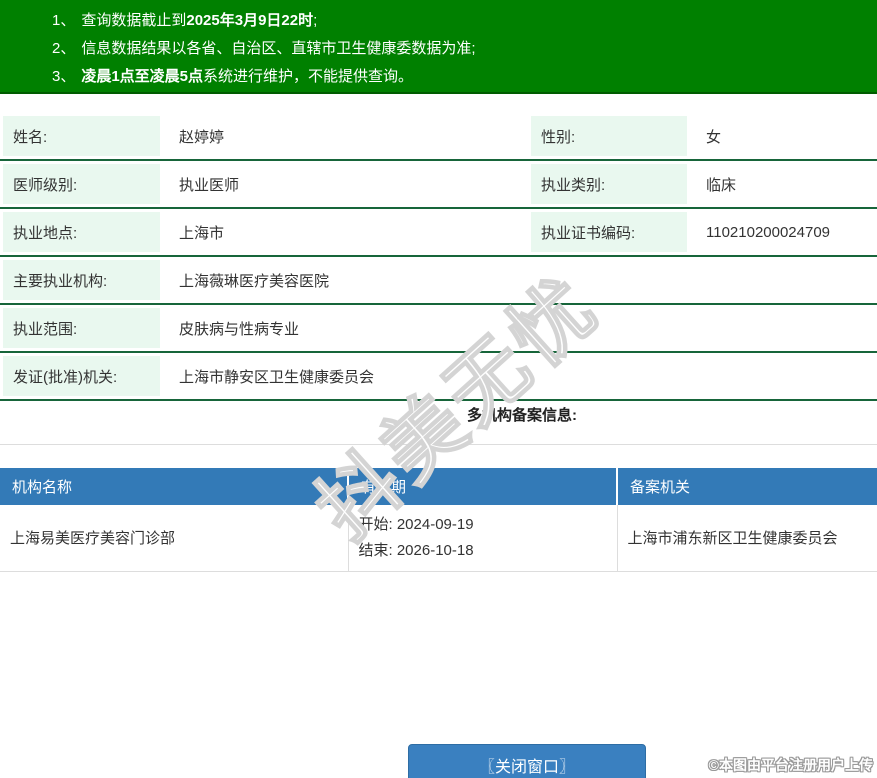 The image size is (877, 778). I want to click on field-label-gender: 性别:, so click(609, 137).